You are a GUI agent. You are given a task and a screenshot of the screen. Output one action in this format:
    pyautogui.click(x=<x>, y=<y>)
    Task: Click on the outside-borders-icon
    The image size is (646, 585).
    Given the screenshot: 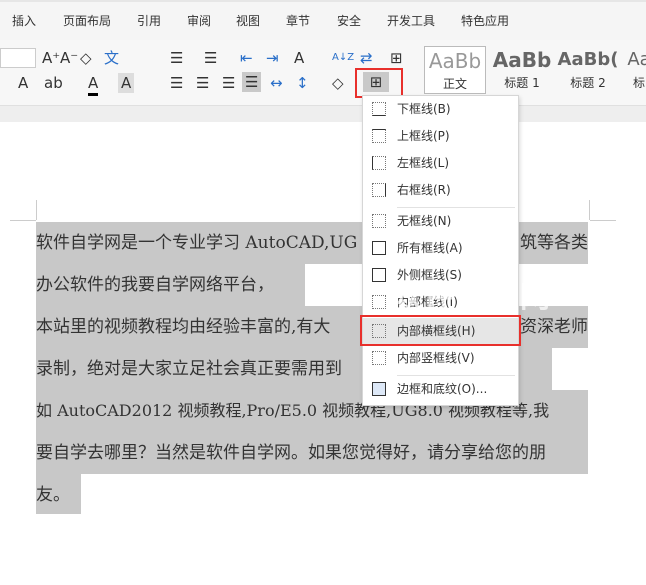 What is the action you would take?
    pyautogui.click(x=379, y=275)
    